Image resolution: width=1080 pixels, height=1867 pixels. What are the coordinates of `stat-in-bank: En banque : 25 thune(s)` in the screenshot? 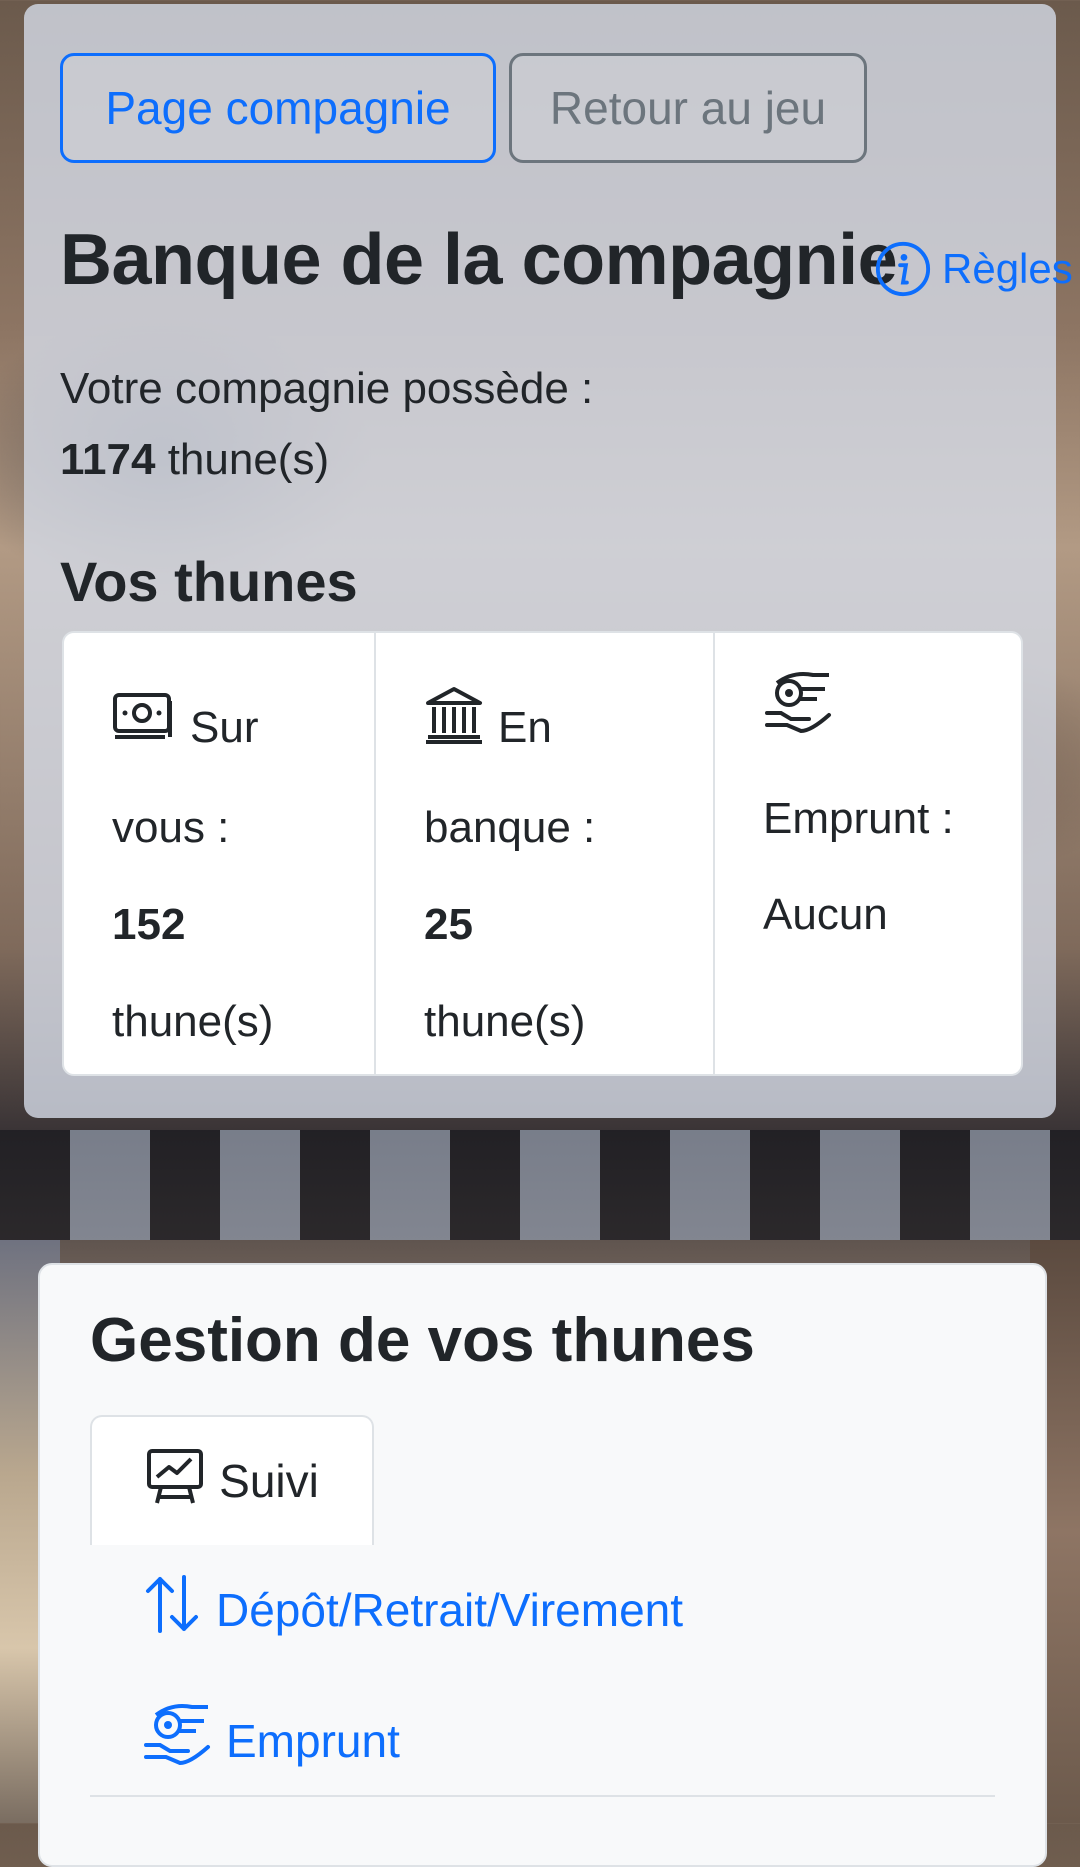 It's located at (543, 853).